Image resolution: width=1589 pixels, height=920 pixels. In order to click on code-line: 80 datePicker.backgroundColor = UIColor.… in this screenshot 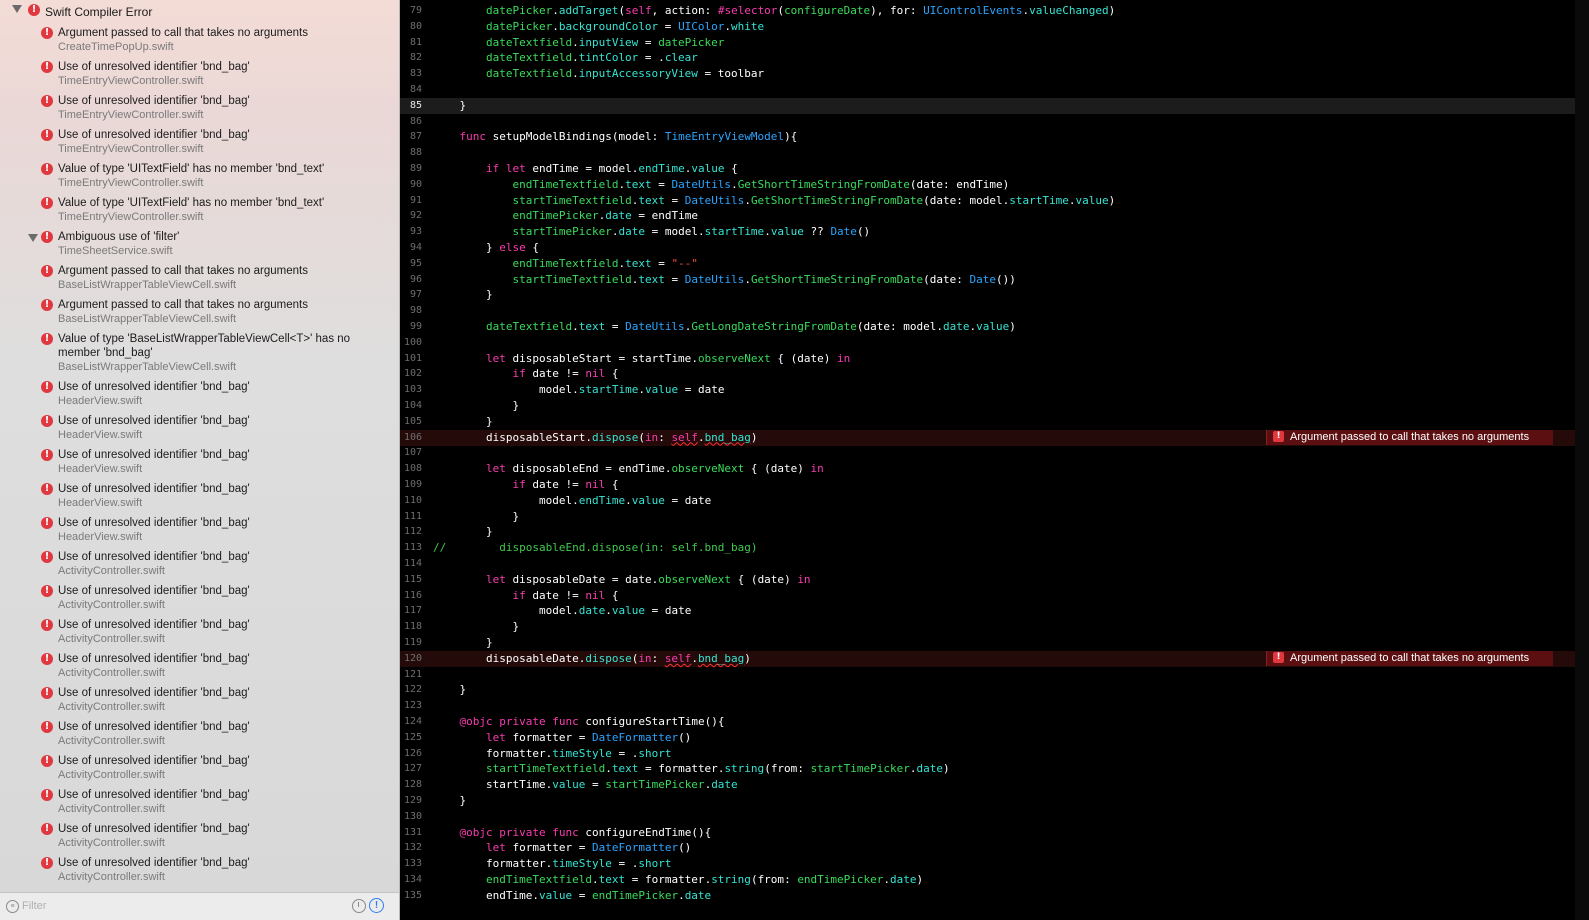, I will do `click(994, 27)`.